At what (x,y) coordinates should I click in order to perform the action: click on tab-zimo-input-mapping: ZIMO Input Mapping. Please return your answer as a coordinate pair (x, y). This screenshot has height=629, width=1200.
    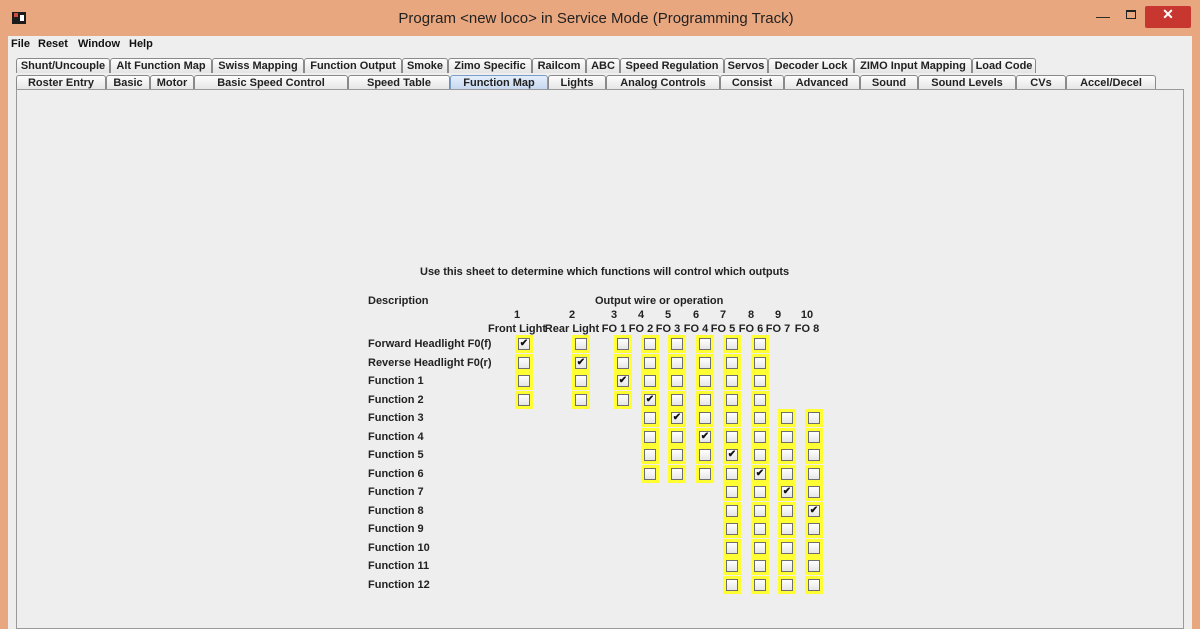
    Looking at the image, I should click on (913, 65).